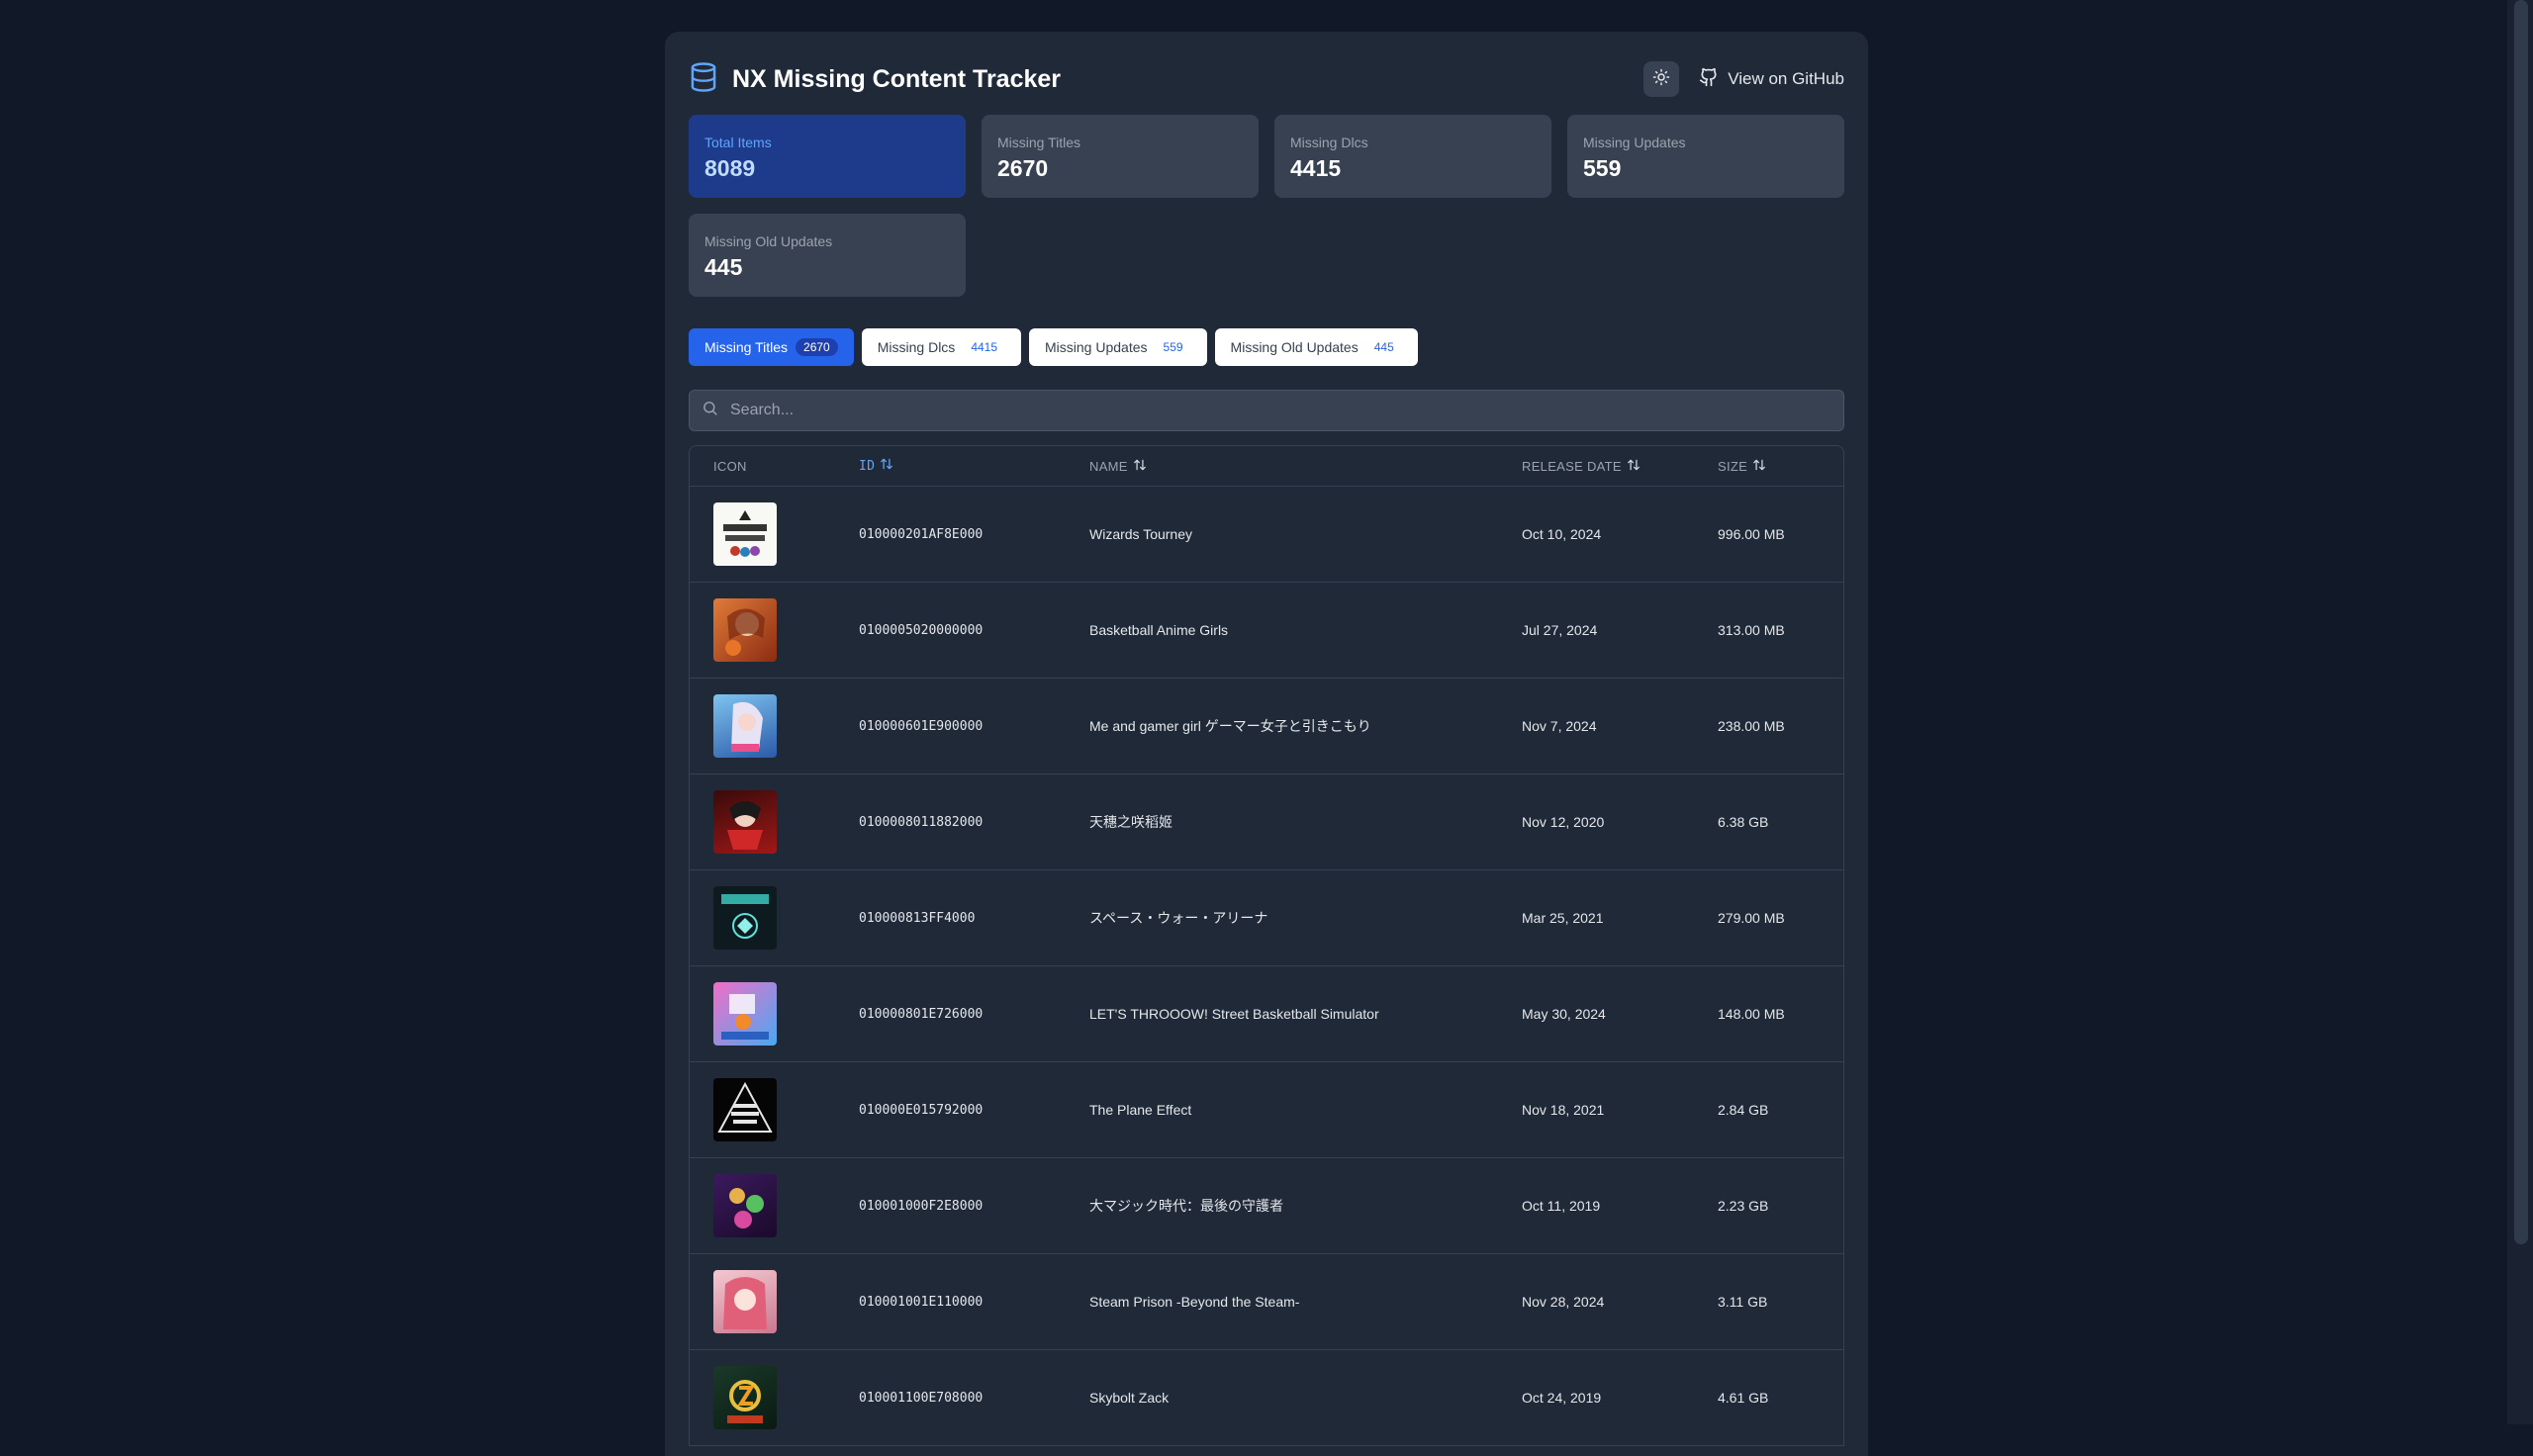 The height and width of the screenshot is (1456, 2533). What do you see at coordinates (1562, 534) in the screenshot?
I see `release-date: Oct 10, 2024` at bounding box center [1562, 534].